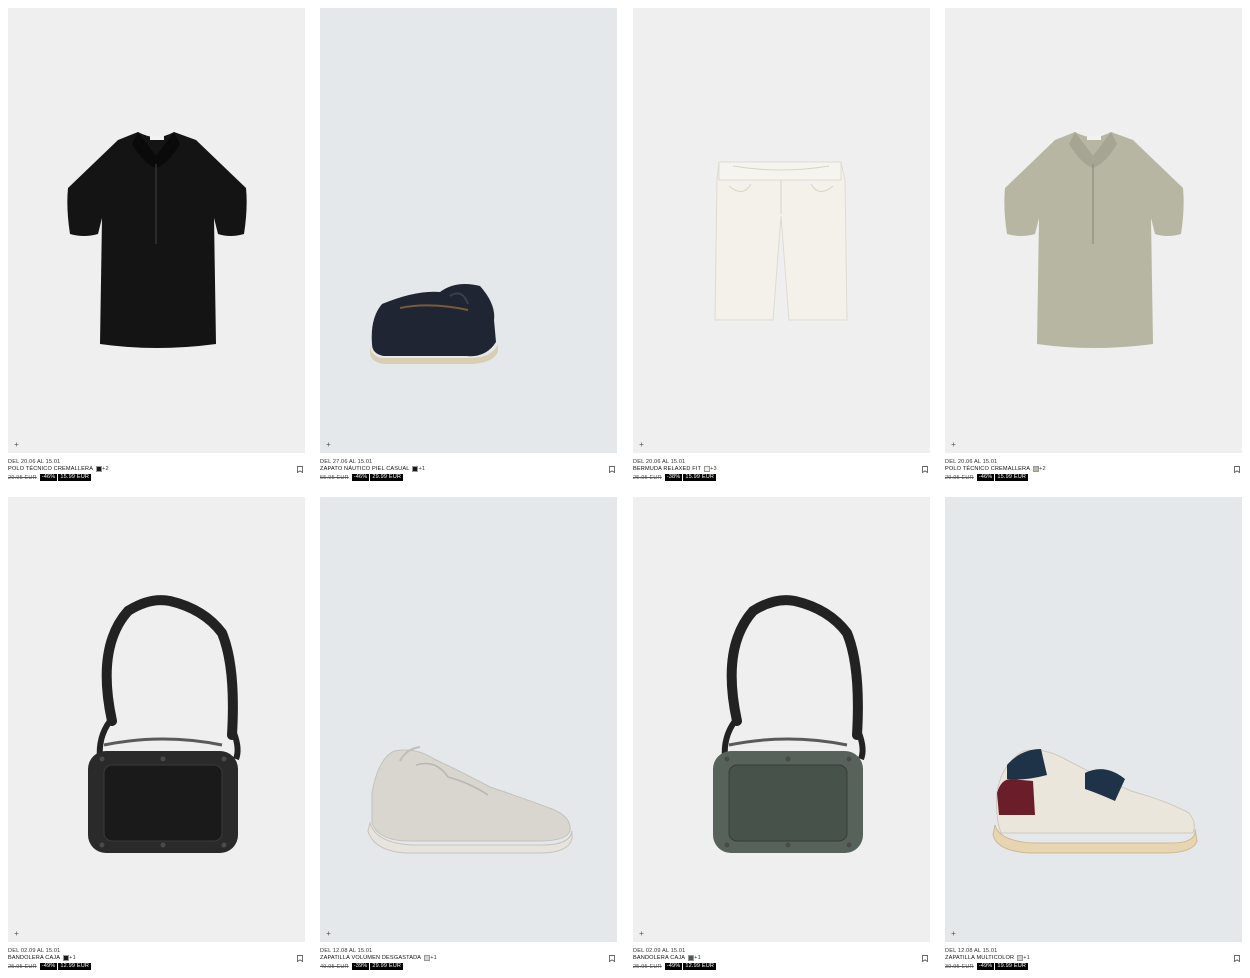 This screenshot has width=1250, height=978. Describe the element at coordinates (334, 477) in the screenshot. I see `original-price: 55.95 EUR` at that location.